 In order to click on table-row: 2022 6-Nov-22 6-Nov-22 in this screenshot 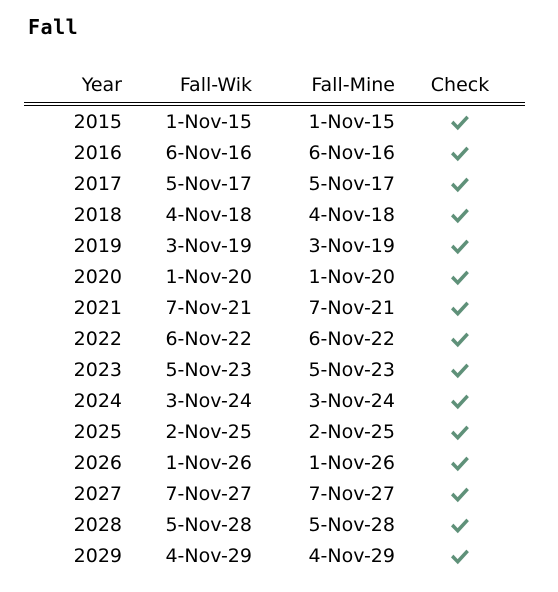, I will do `click(274, 339)`.